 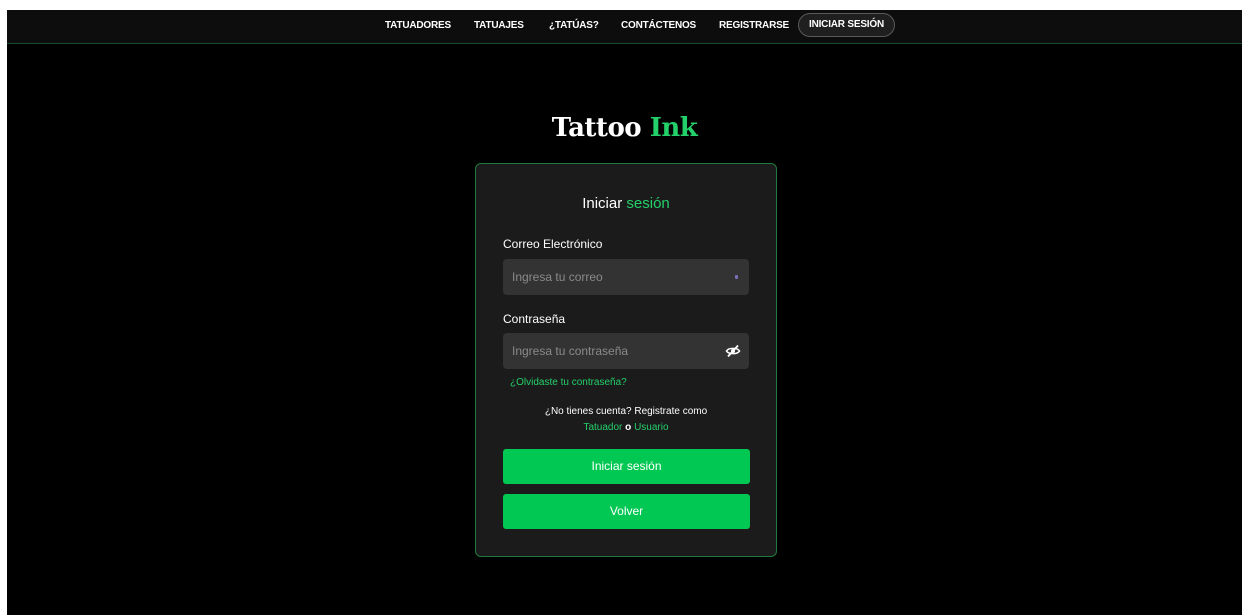 I want to click on logo-text-tattoo: Tattoo, so click(x=600, y=128).